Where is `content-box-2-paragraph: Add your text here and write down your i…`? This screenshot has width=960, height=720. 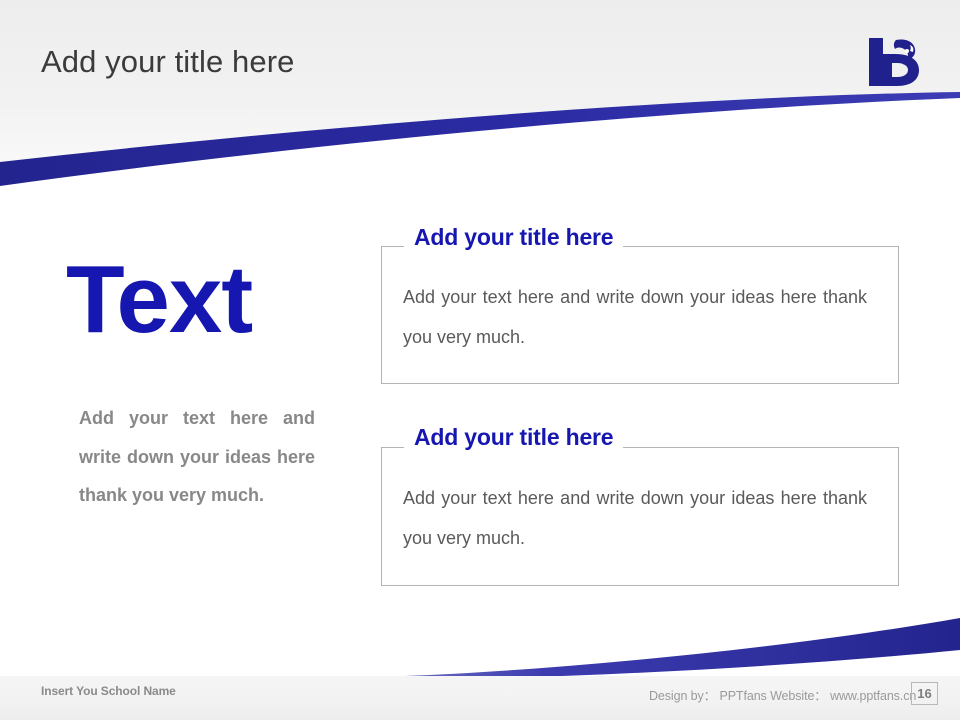
content-box-2-paragraph: Add your text here and write down your i… is located at coordinates (635, 518).